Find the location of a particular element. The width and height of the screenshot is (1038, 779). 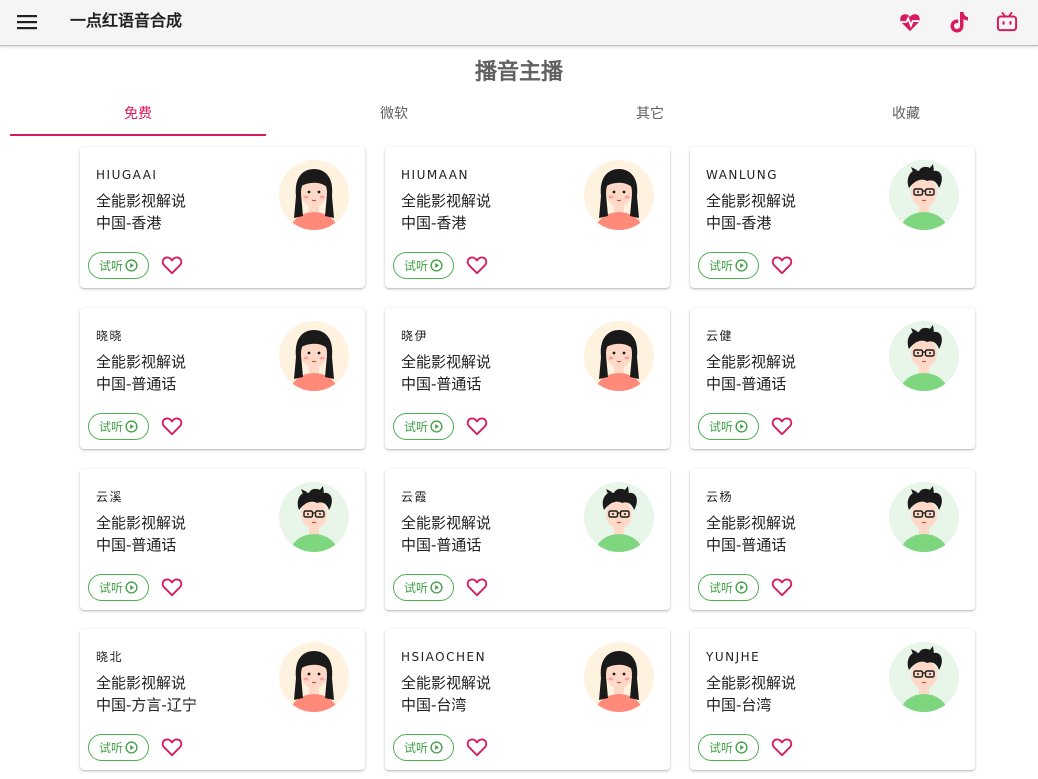

tab-other: 其它 is located at coordinates (650, 116).